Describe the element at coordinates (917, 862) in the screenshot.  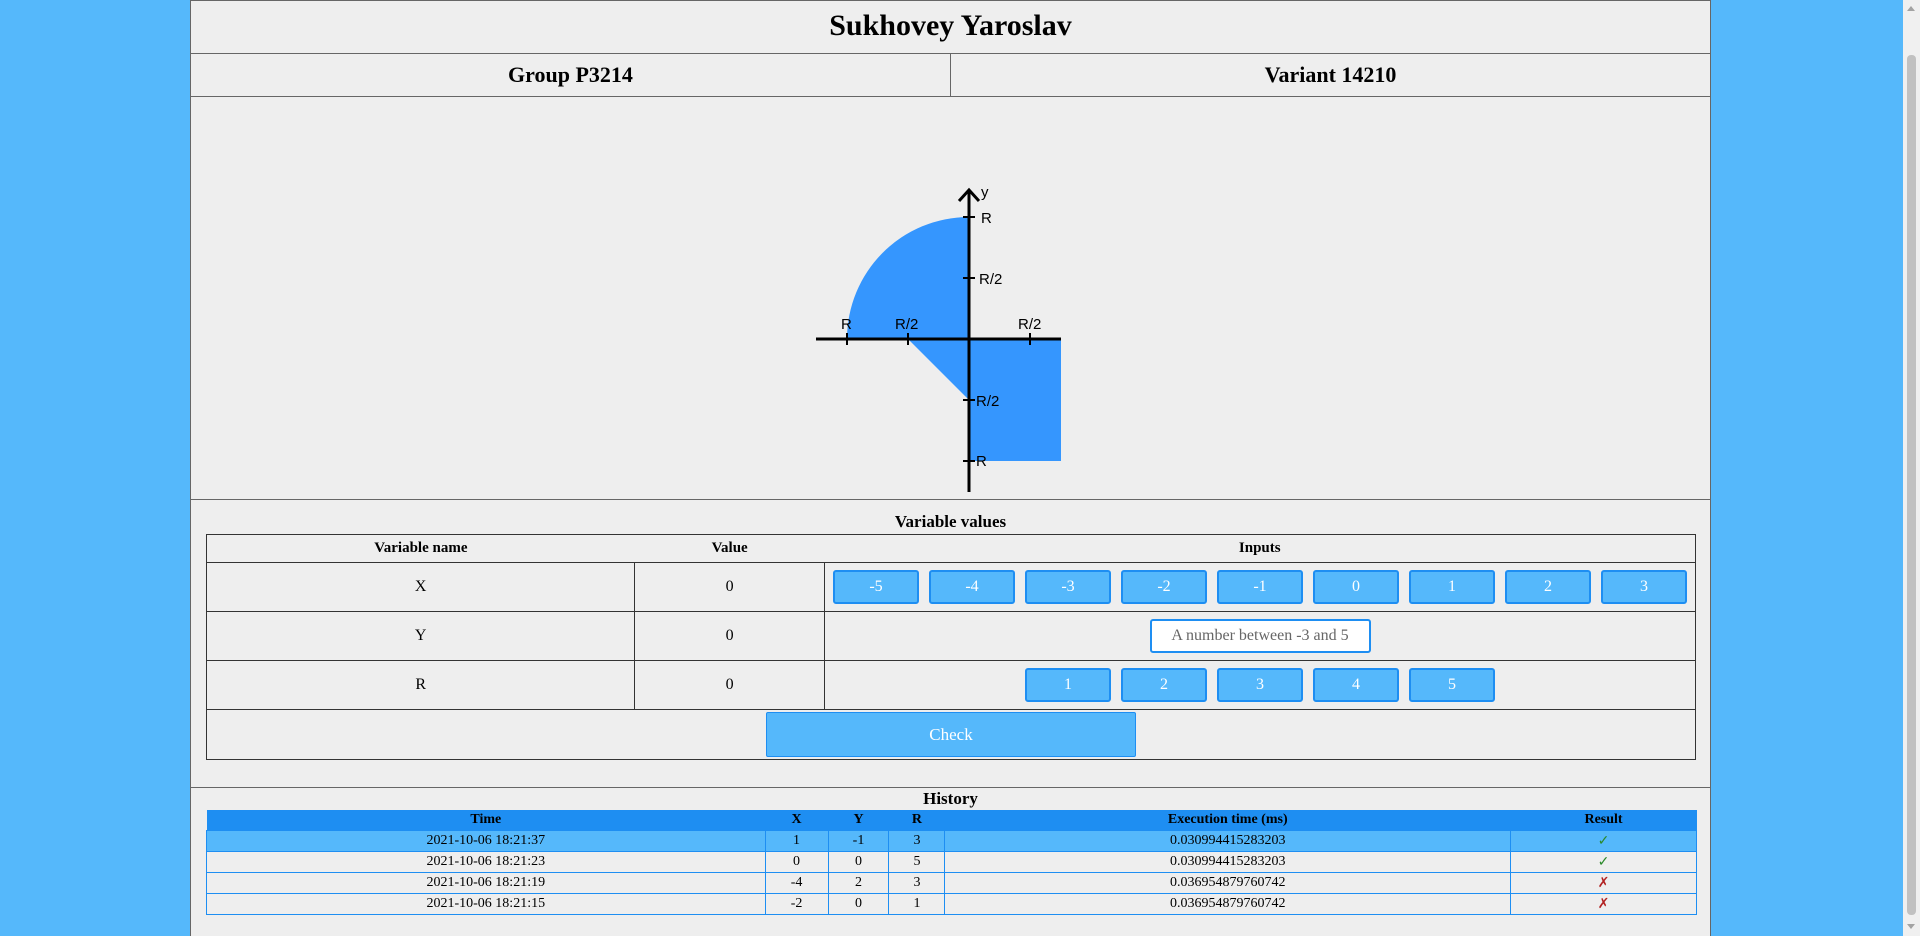
I see `history-r: 5` at that location.